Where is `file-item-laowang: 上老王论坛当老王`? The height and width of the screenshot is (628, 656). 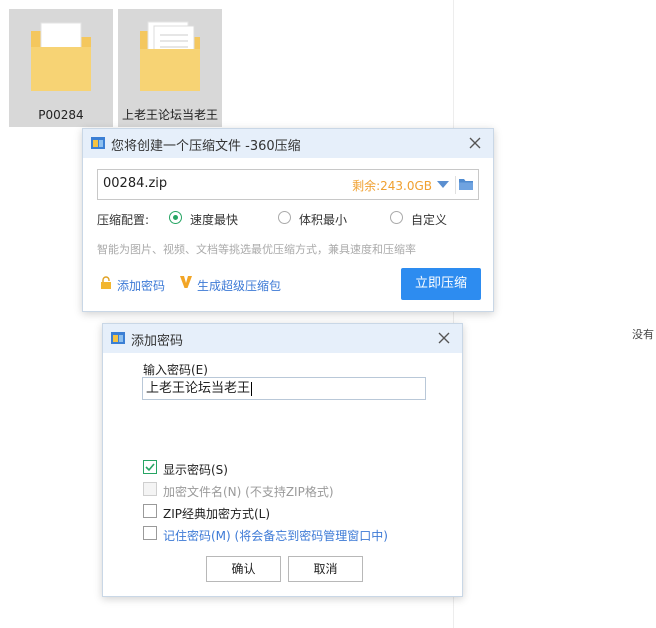 file-item-laowang: 上老王论坛当老王 is located at coordinates (170, 68).